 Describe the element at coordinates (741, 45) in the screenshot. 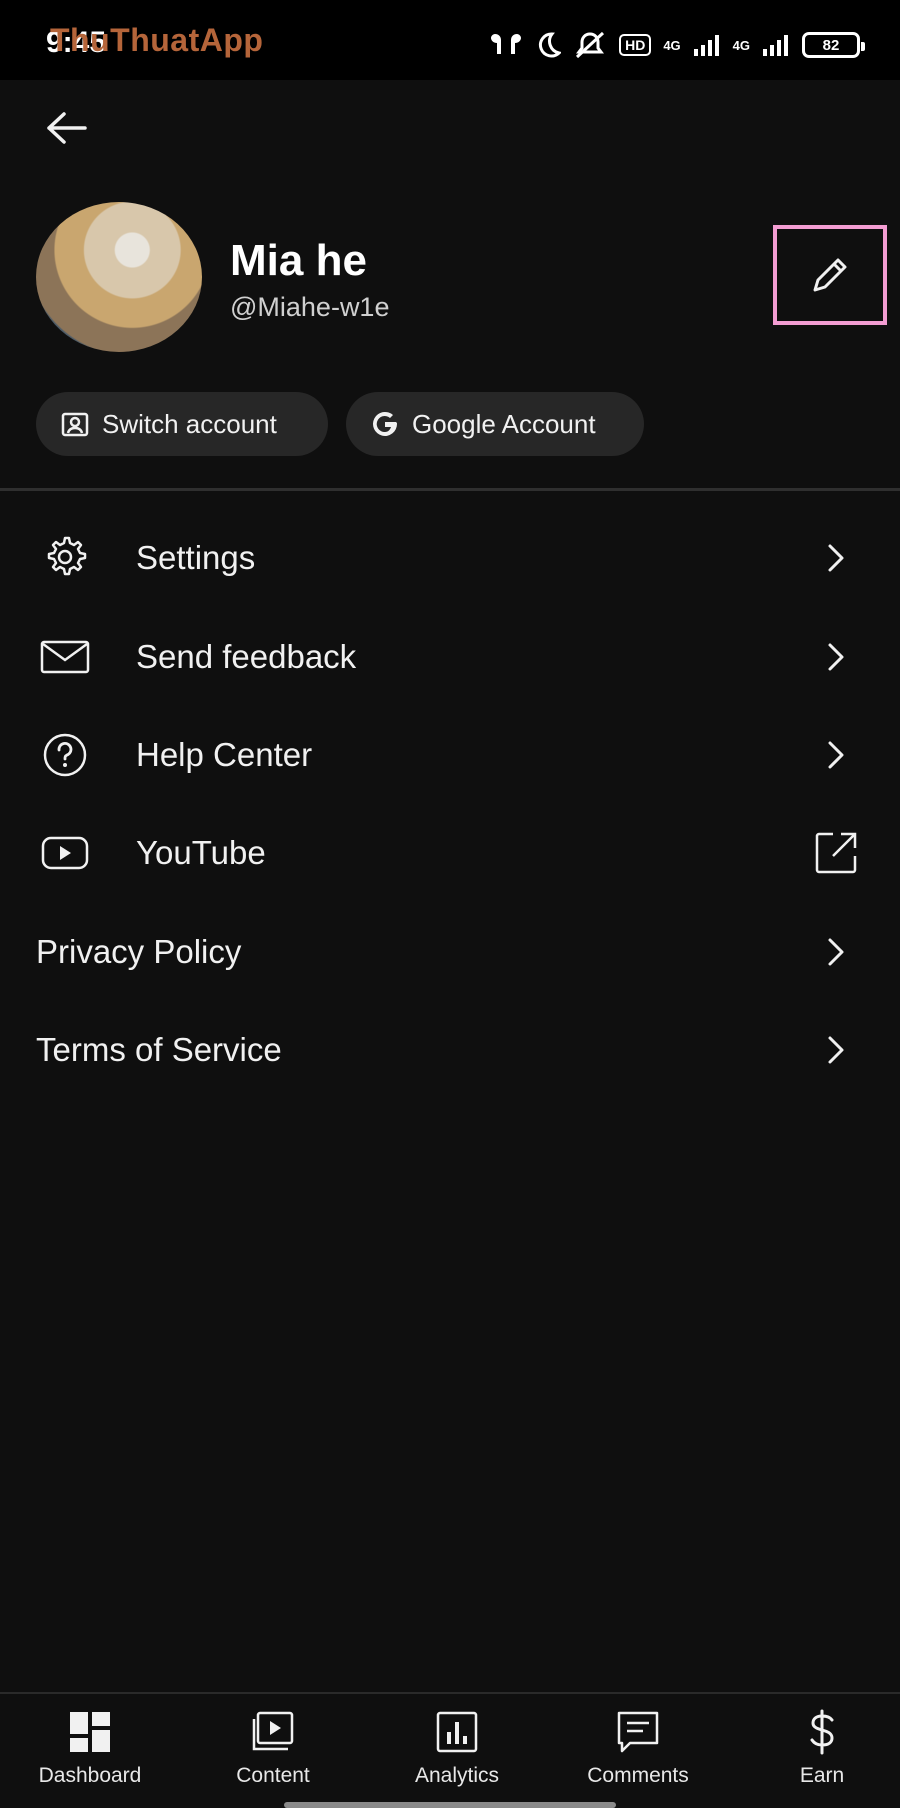

I see `network-label-2: 4G` at that location.